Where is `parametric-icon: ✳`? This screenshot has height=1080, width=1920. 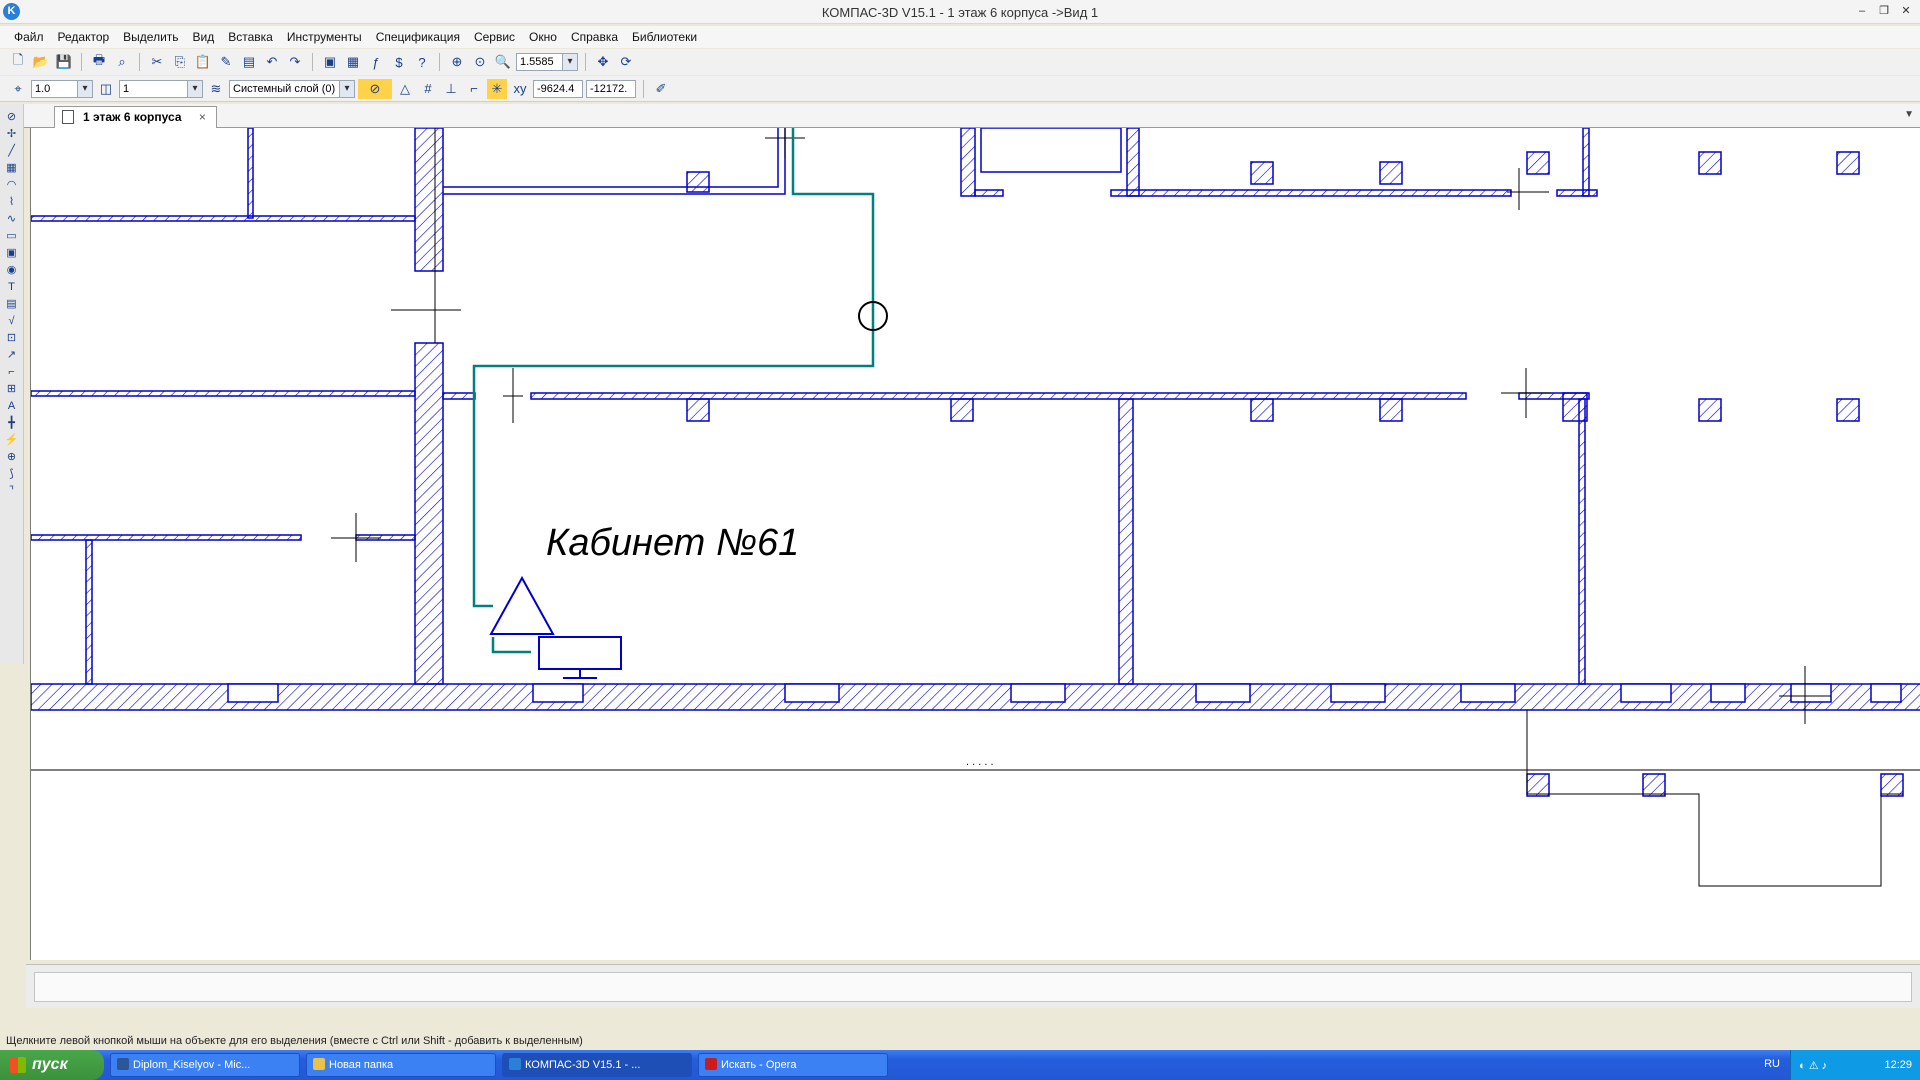
parametric-icon: ✳ is located at coordinates (497, 88).